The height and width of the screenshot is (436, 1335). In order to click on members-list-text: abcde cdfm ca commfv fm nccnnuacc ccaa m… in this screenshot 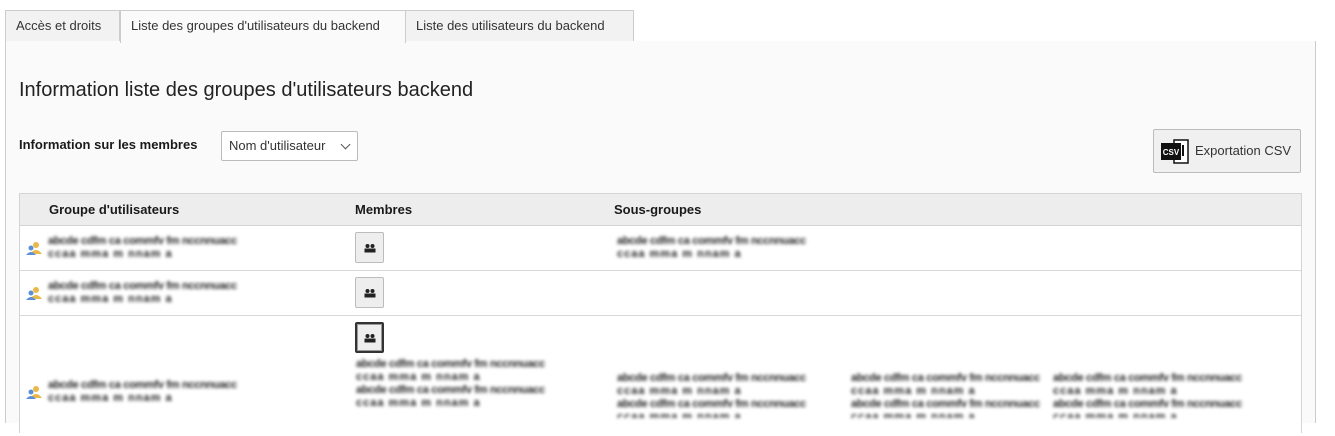, I will do `click(450, 383)`.